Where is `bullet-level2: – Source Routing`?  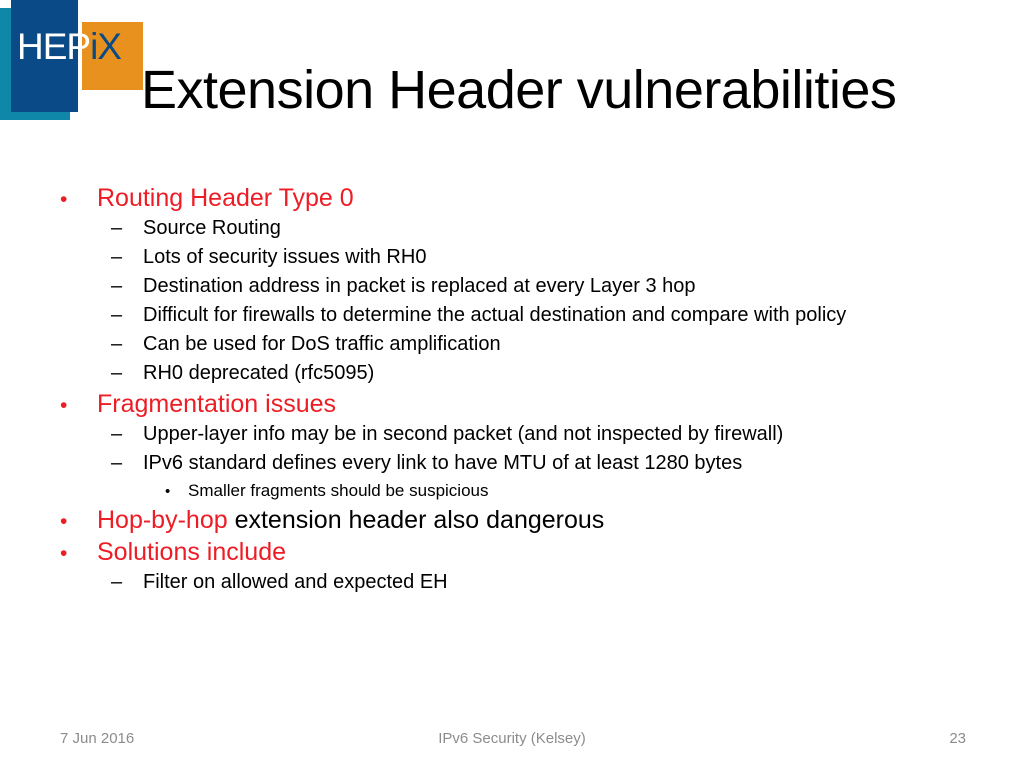
bullet-level2: – Source Routing is located at coordinates (515, 228).